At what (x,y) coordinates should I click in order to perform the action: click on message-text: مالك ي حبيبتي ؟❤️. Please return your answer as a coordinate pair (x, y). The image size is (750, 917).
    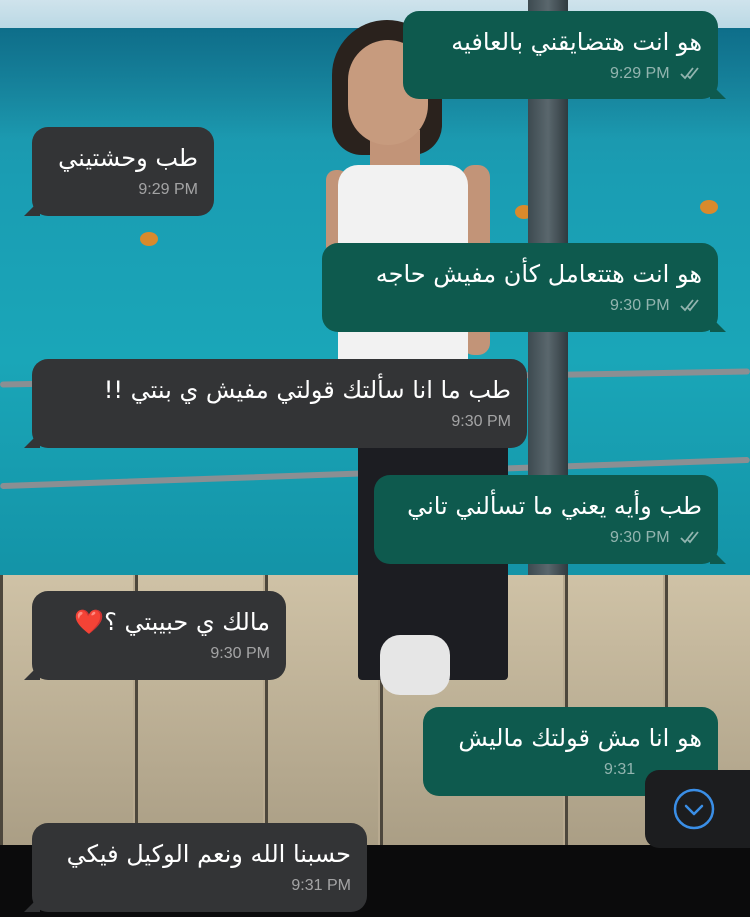
    Looking at the image, I should click on (172, 622).